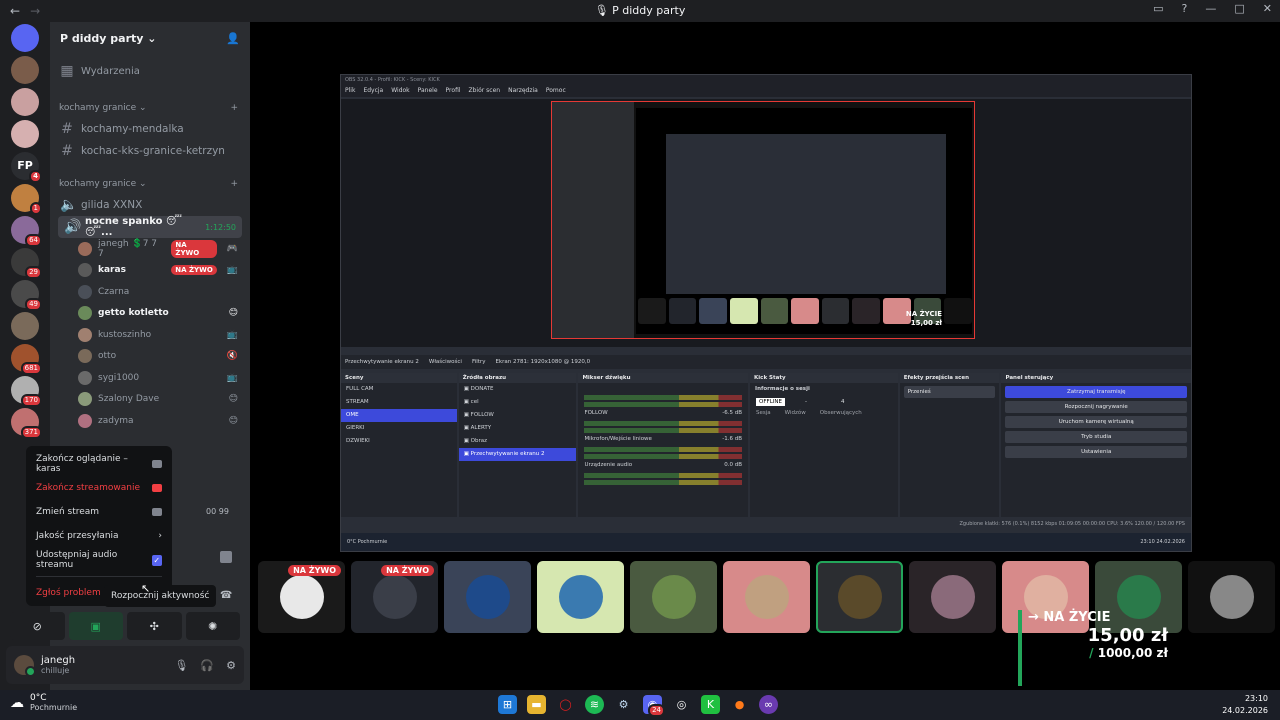 Image resolution: width=1280 pixels, height=720 pixels. I want to click on active-voice-channel: 🔊 nocne spanko 😴😴... 1:12:50, so click(150, 227).